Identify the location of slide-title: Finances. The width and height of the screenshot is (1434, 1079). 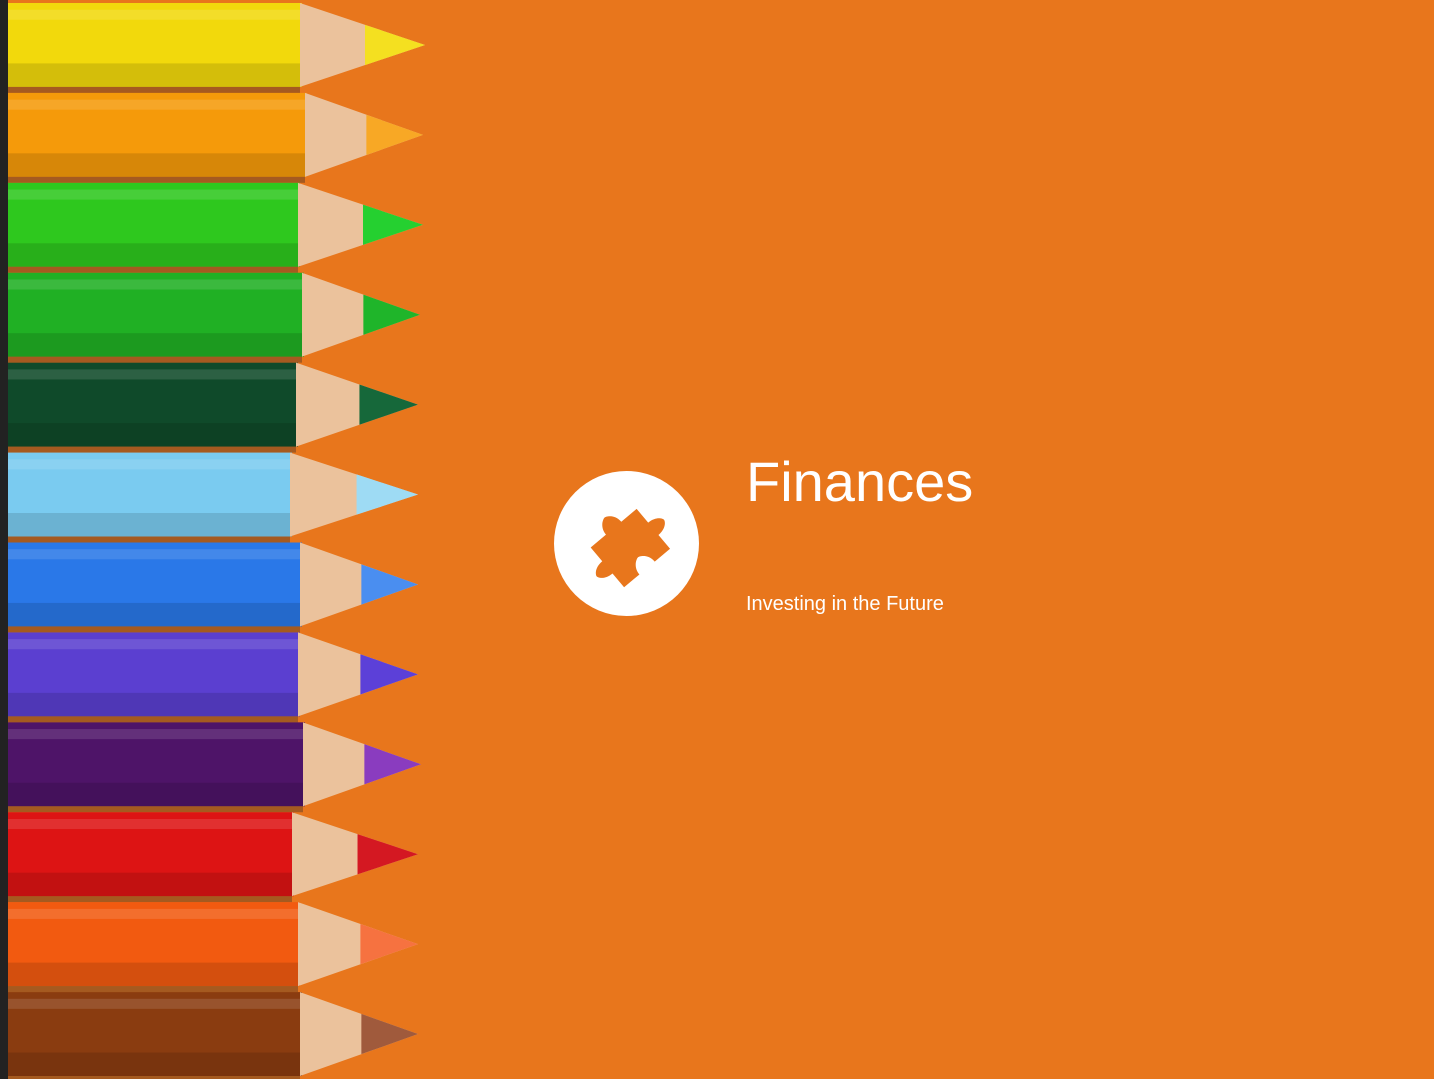
(860, 481).